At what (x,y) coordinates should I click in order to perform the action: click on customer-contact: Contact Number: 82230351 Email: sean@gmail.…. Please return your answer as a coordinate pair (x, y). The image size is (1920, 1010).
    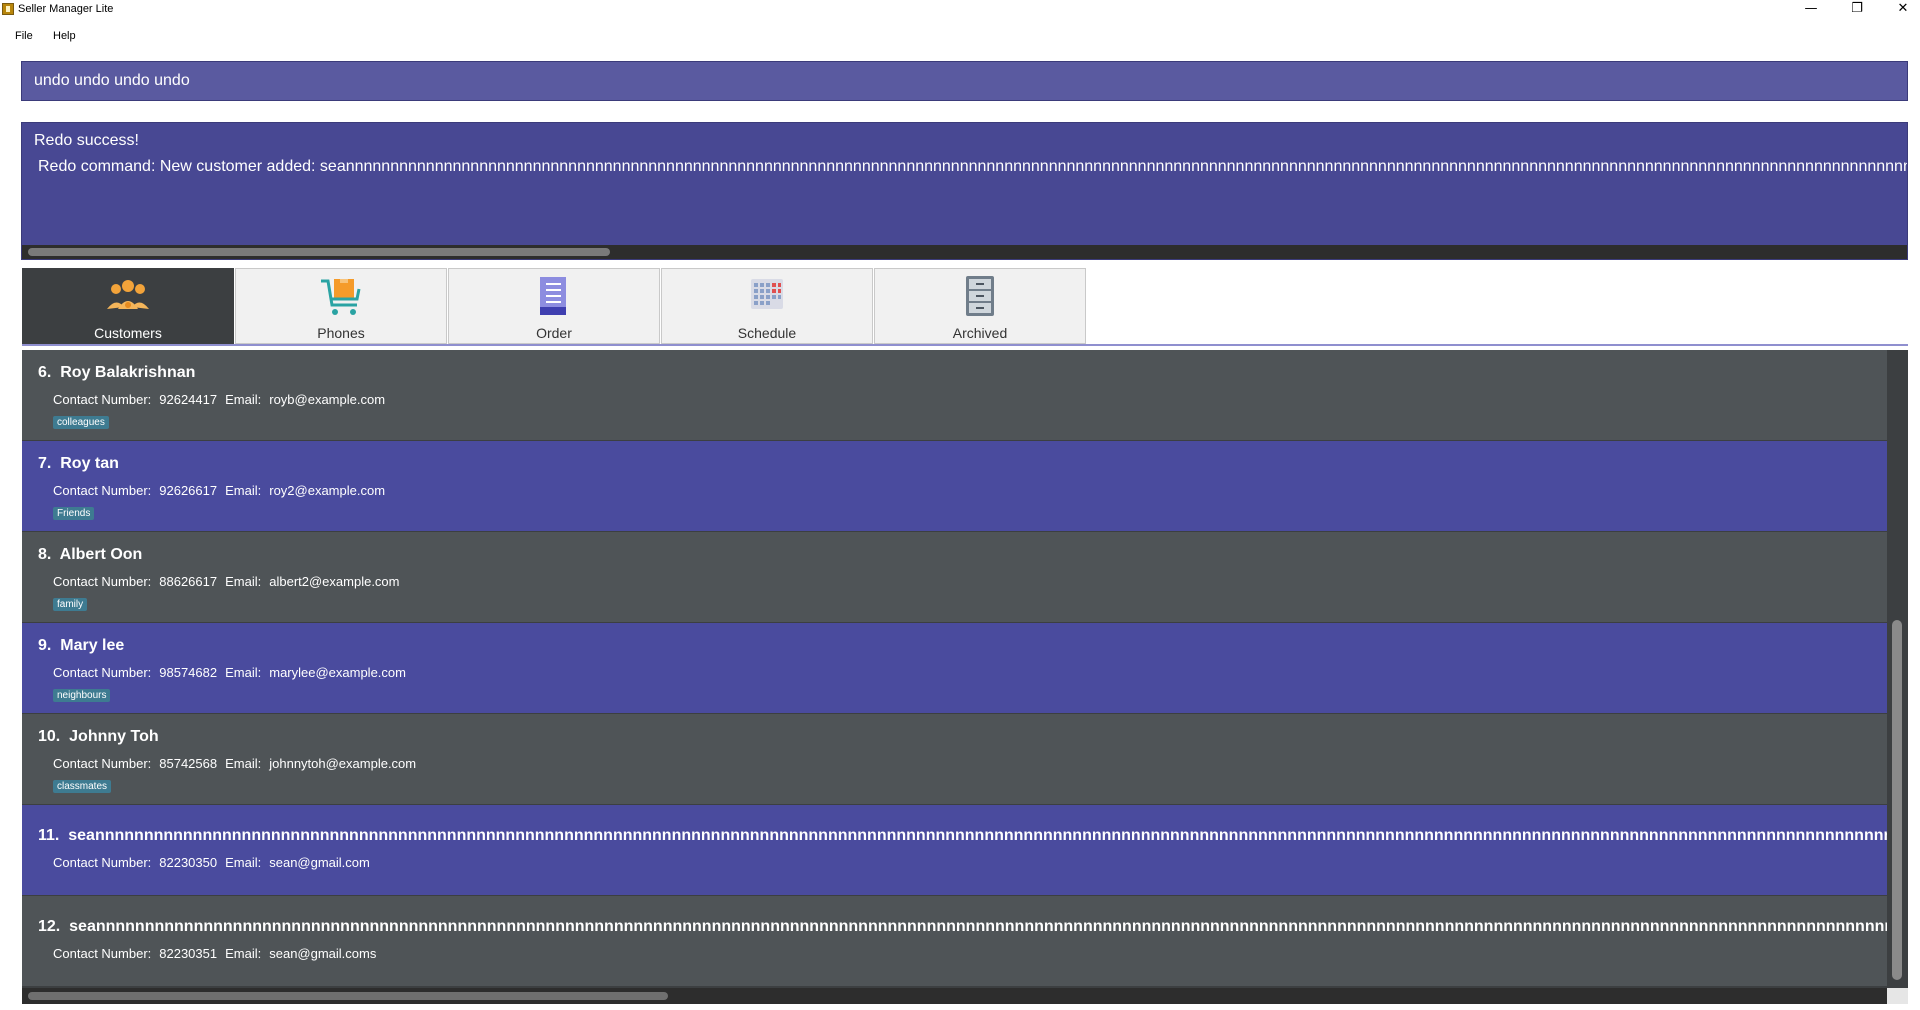
    Looking at the image, I should click on (218, 953).